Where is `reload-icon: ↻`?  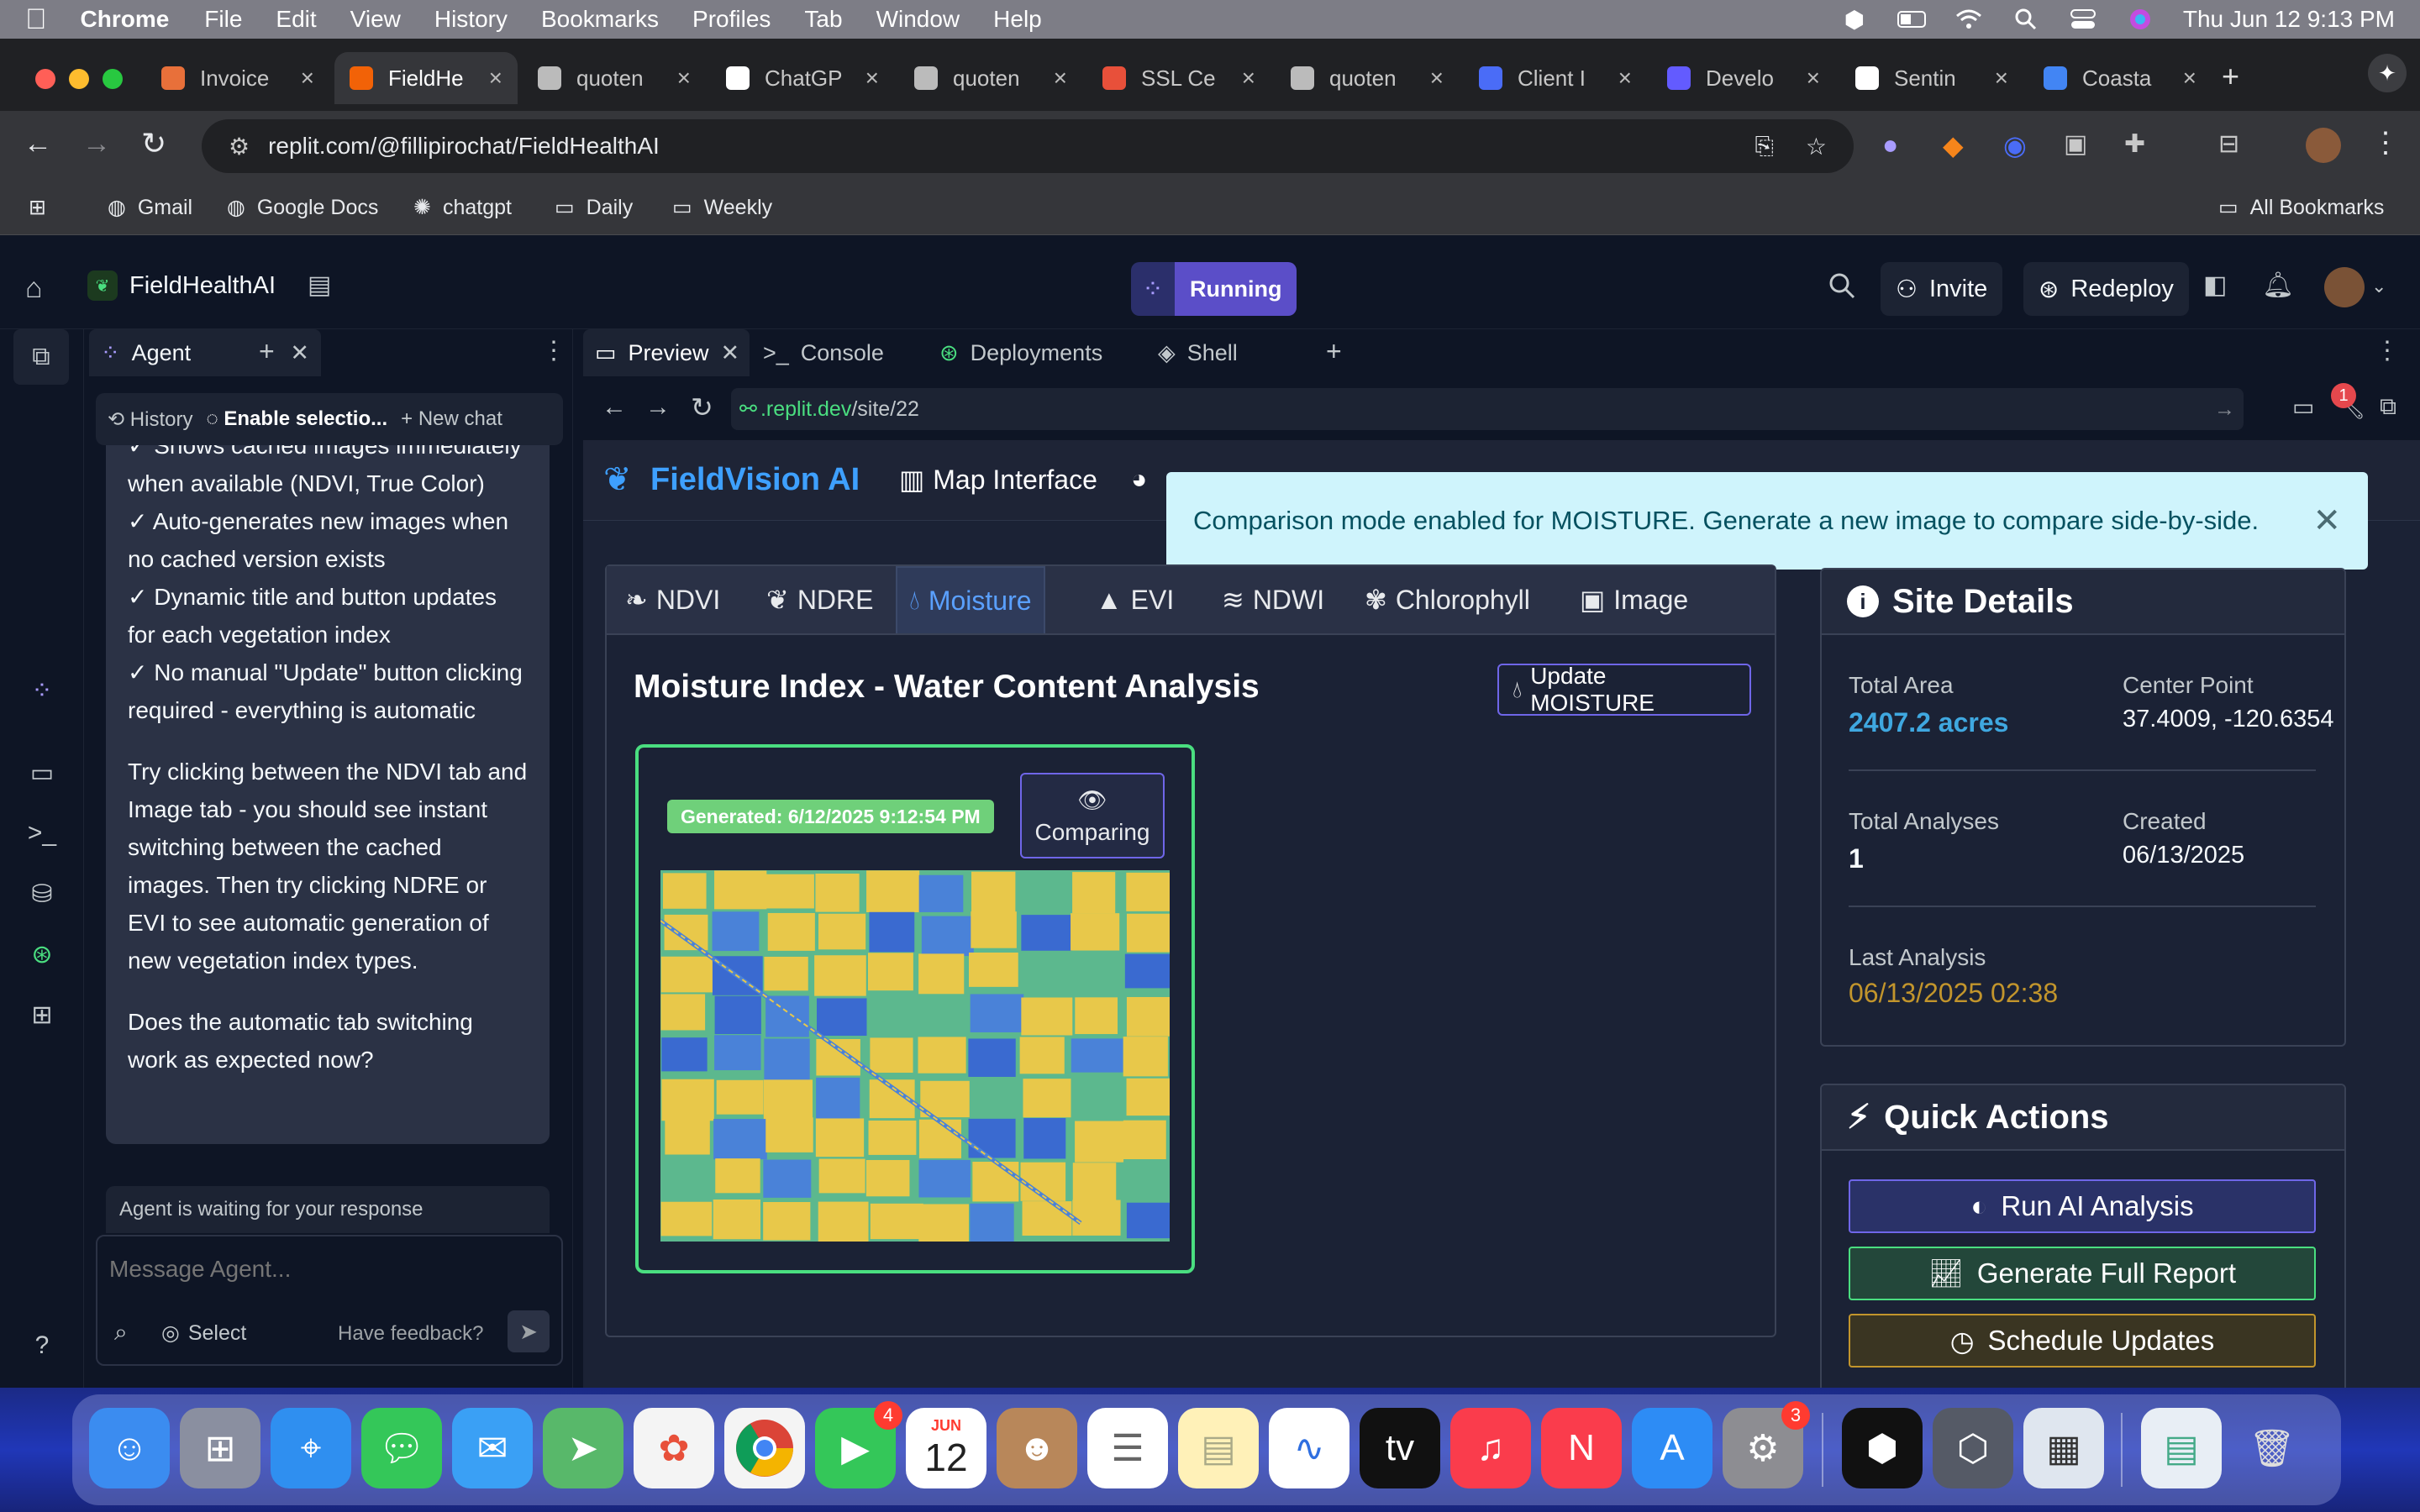
reload-icon: ↻ is located at coordinates (702, 407).